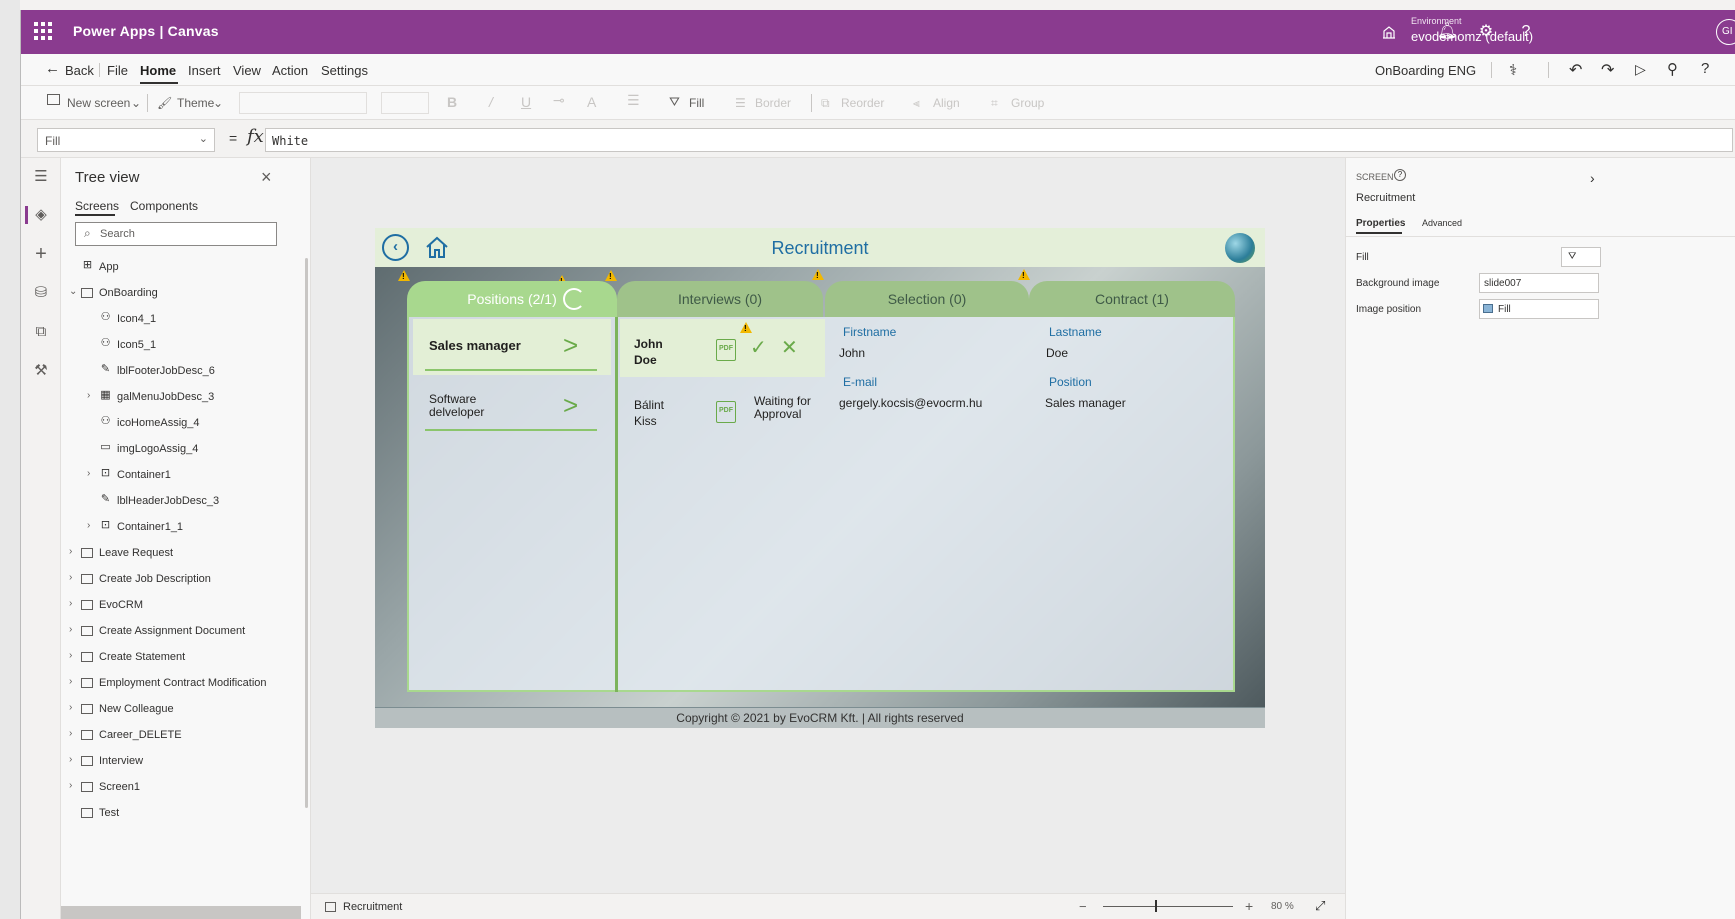  I want to click on tab-interviews: Interviews (0), so click(720, 299).